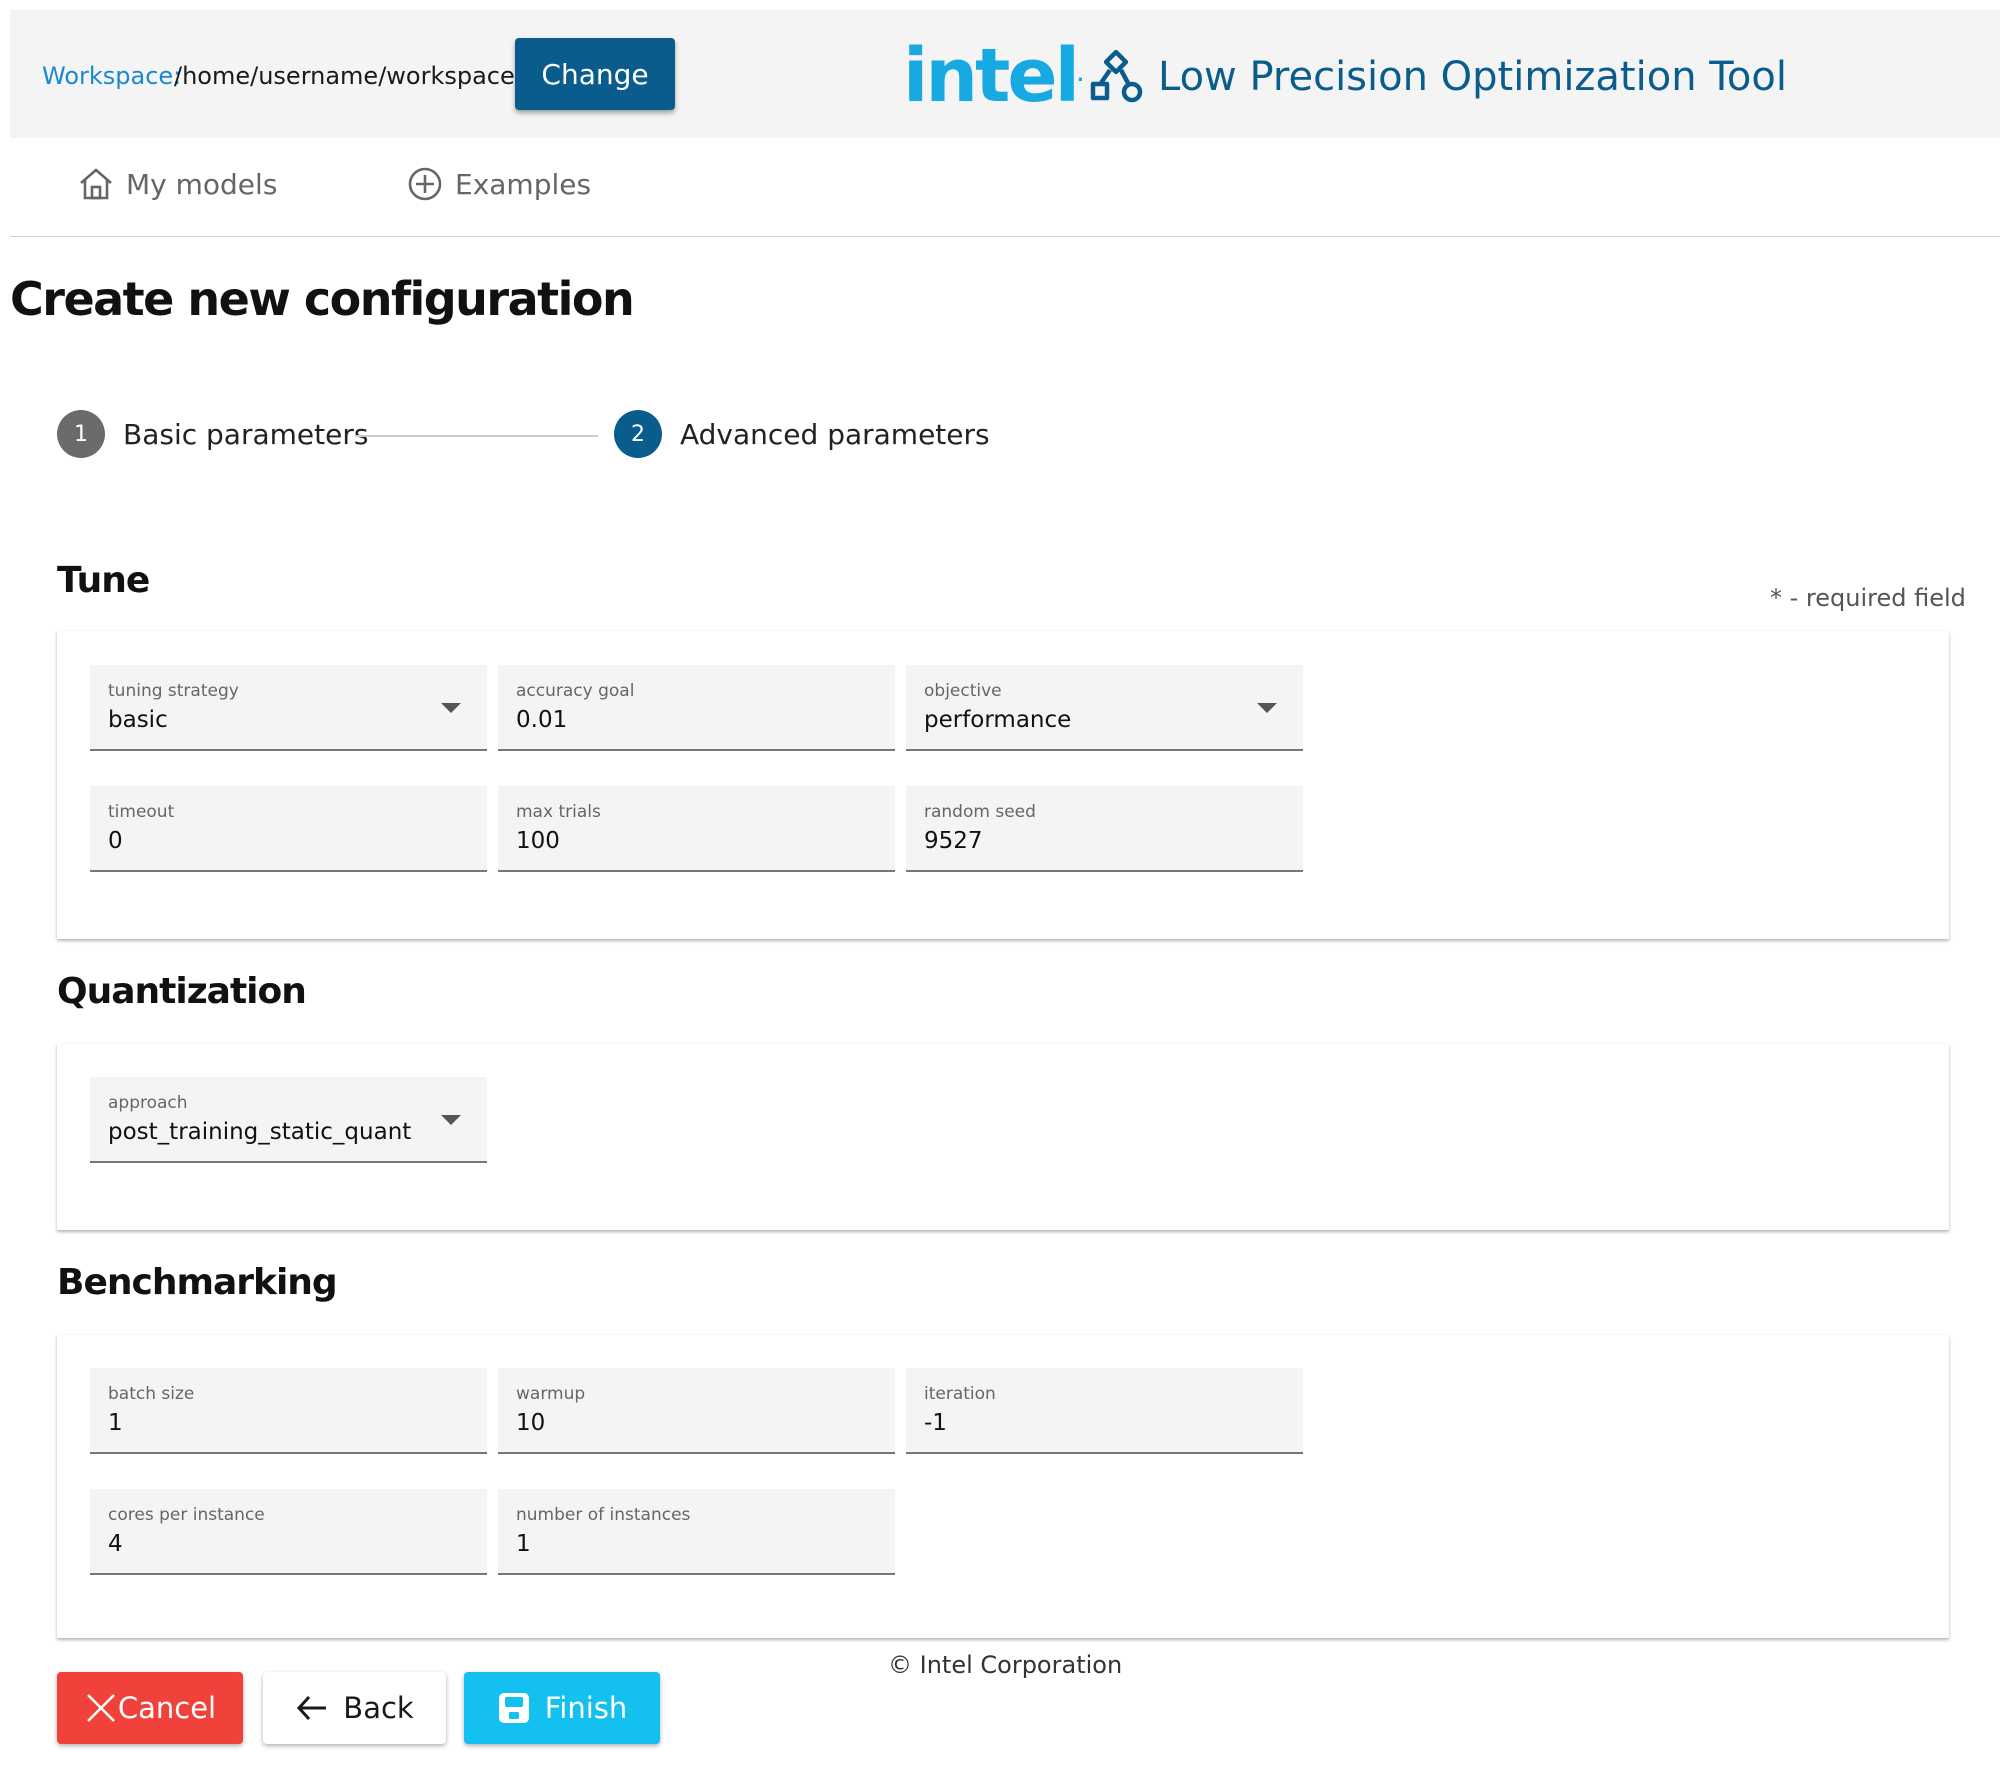 This screenshot has width=2000, height=1784. I want to click on step-basic-parameters: 1 Basic parameters, so click(212, 434).